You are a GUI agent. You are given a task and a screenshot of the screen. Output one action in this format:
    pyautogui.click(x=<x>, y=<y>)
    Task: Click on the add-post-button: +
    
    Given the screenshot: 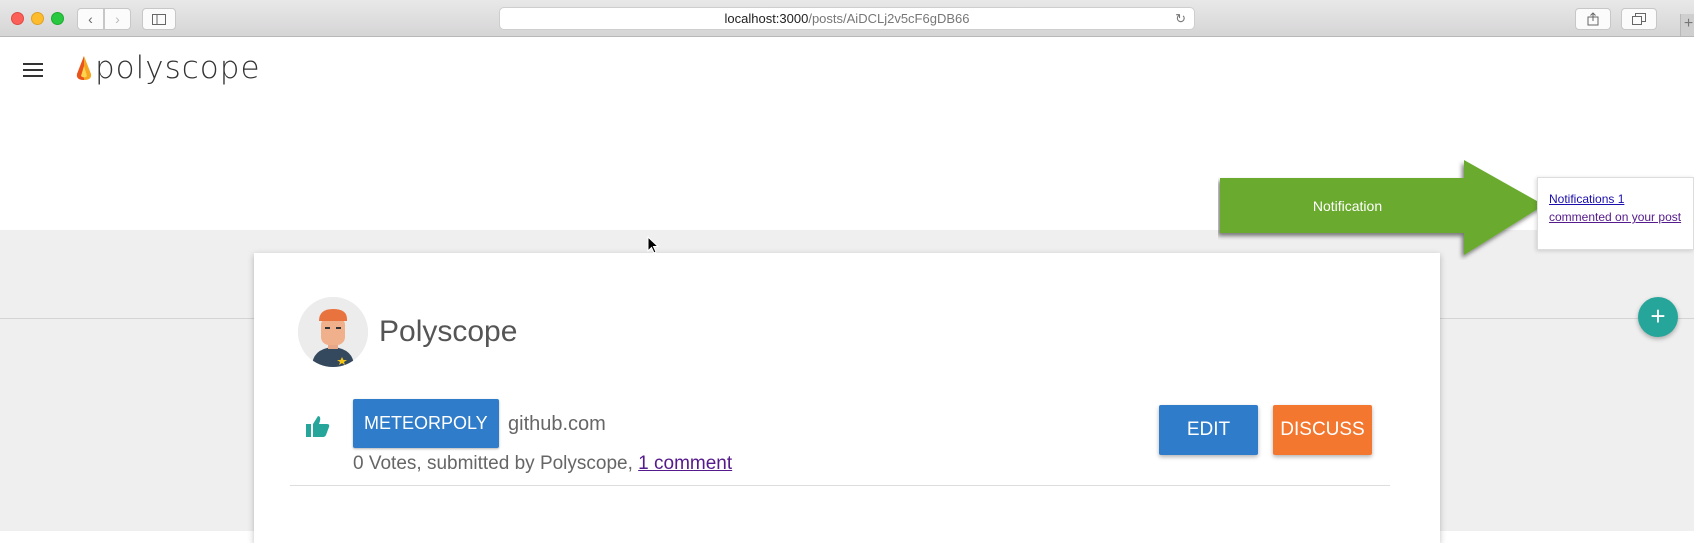 What is the action you would take?
    pyautogui.click(x=1658, y=317)
    